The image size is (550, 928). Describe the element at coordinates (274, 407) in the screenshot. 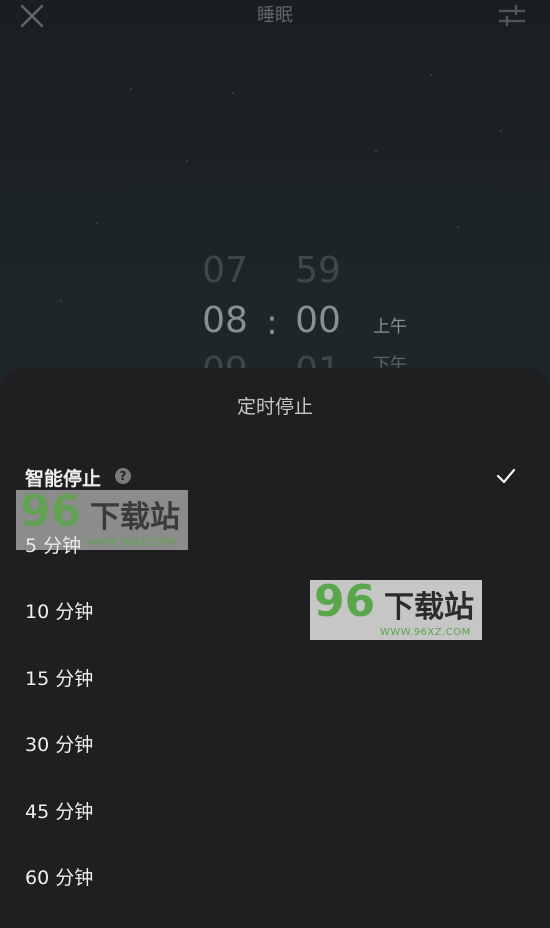

I see `sheet-title: 定时停止` at that location.